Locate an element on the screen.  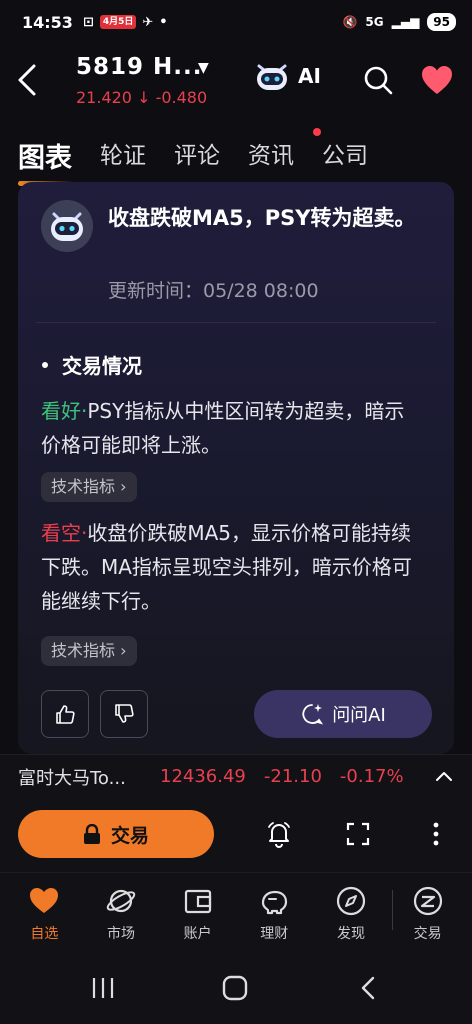
screen-record-icon: ⊡ is located at coordinates (88, 22).